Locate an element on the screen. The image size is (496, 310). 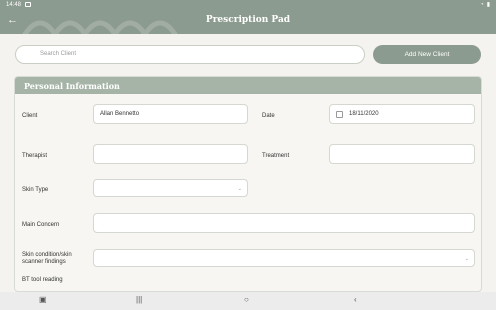
skin-type-select: ⌄ is located at coordinates (170, 188).